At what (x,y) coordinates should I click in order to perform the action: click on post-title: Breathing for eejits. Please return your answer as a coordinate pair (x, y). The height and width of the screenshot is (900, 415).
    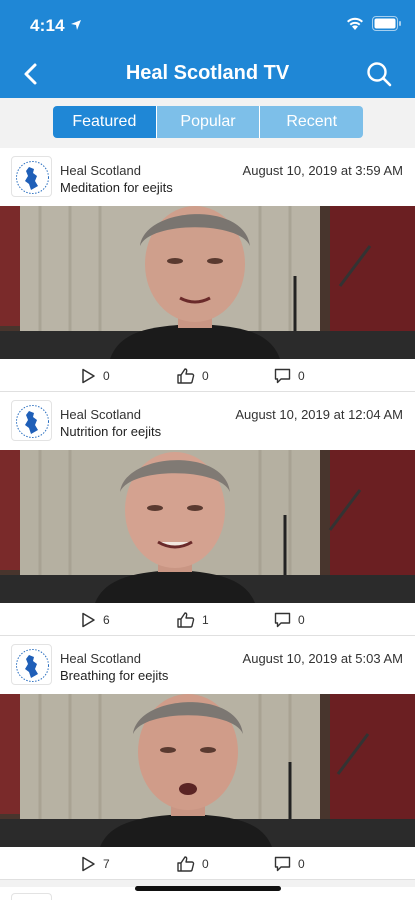
    Looking at the image, I should click on (114, 675).